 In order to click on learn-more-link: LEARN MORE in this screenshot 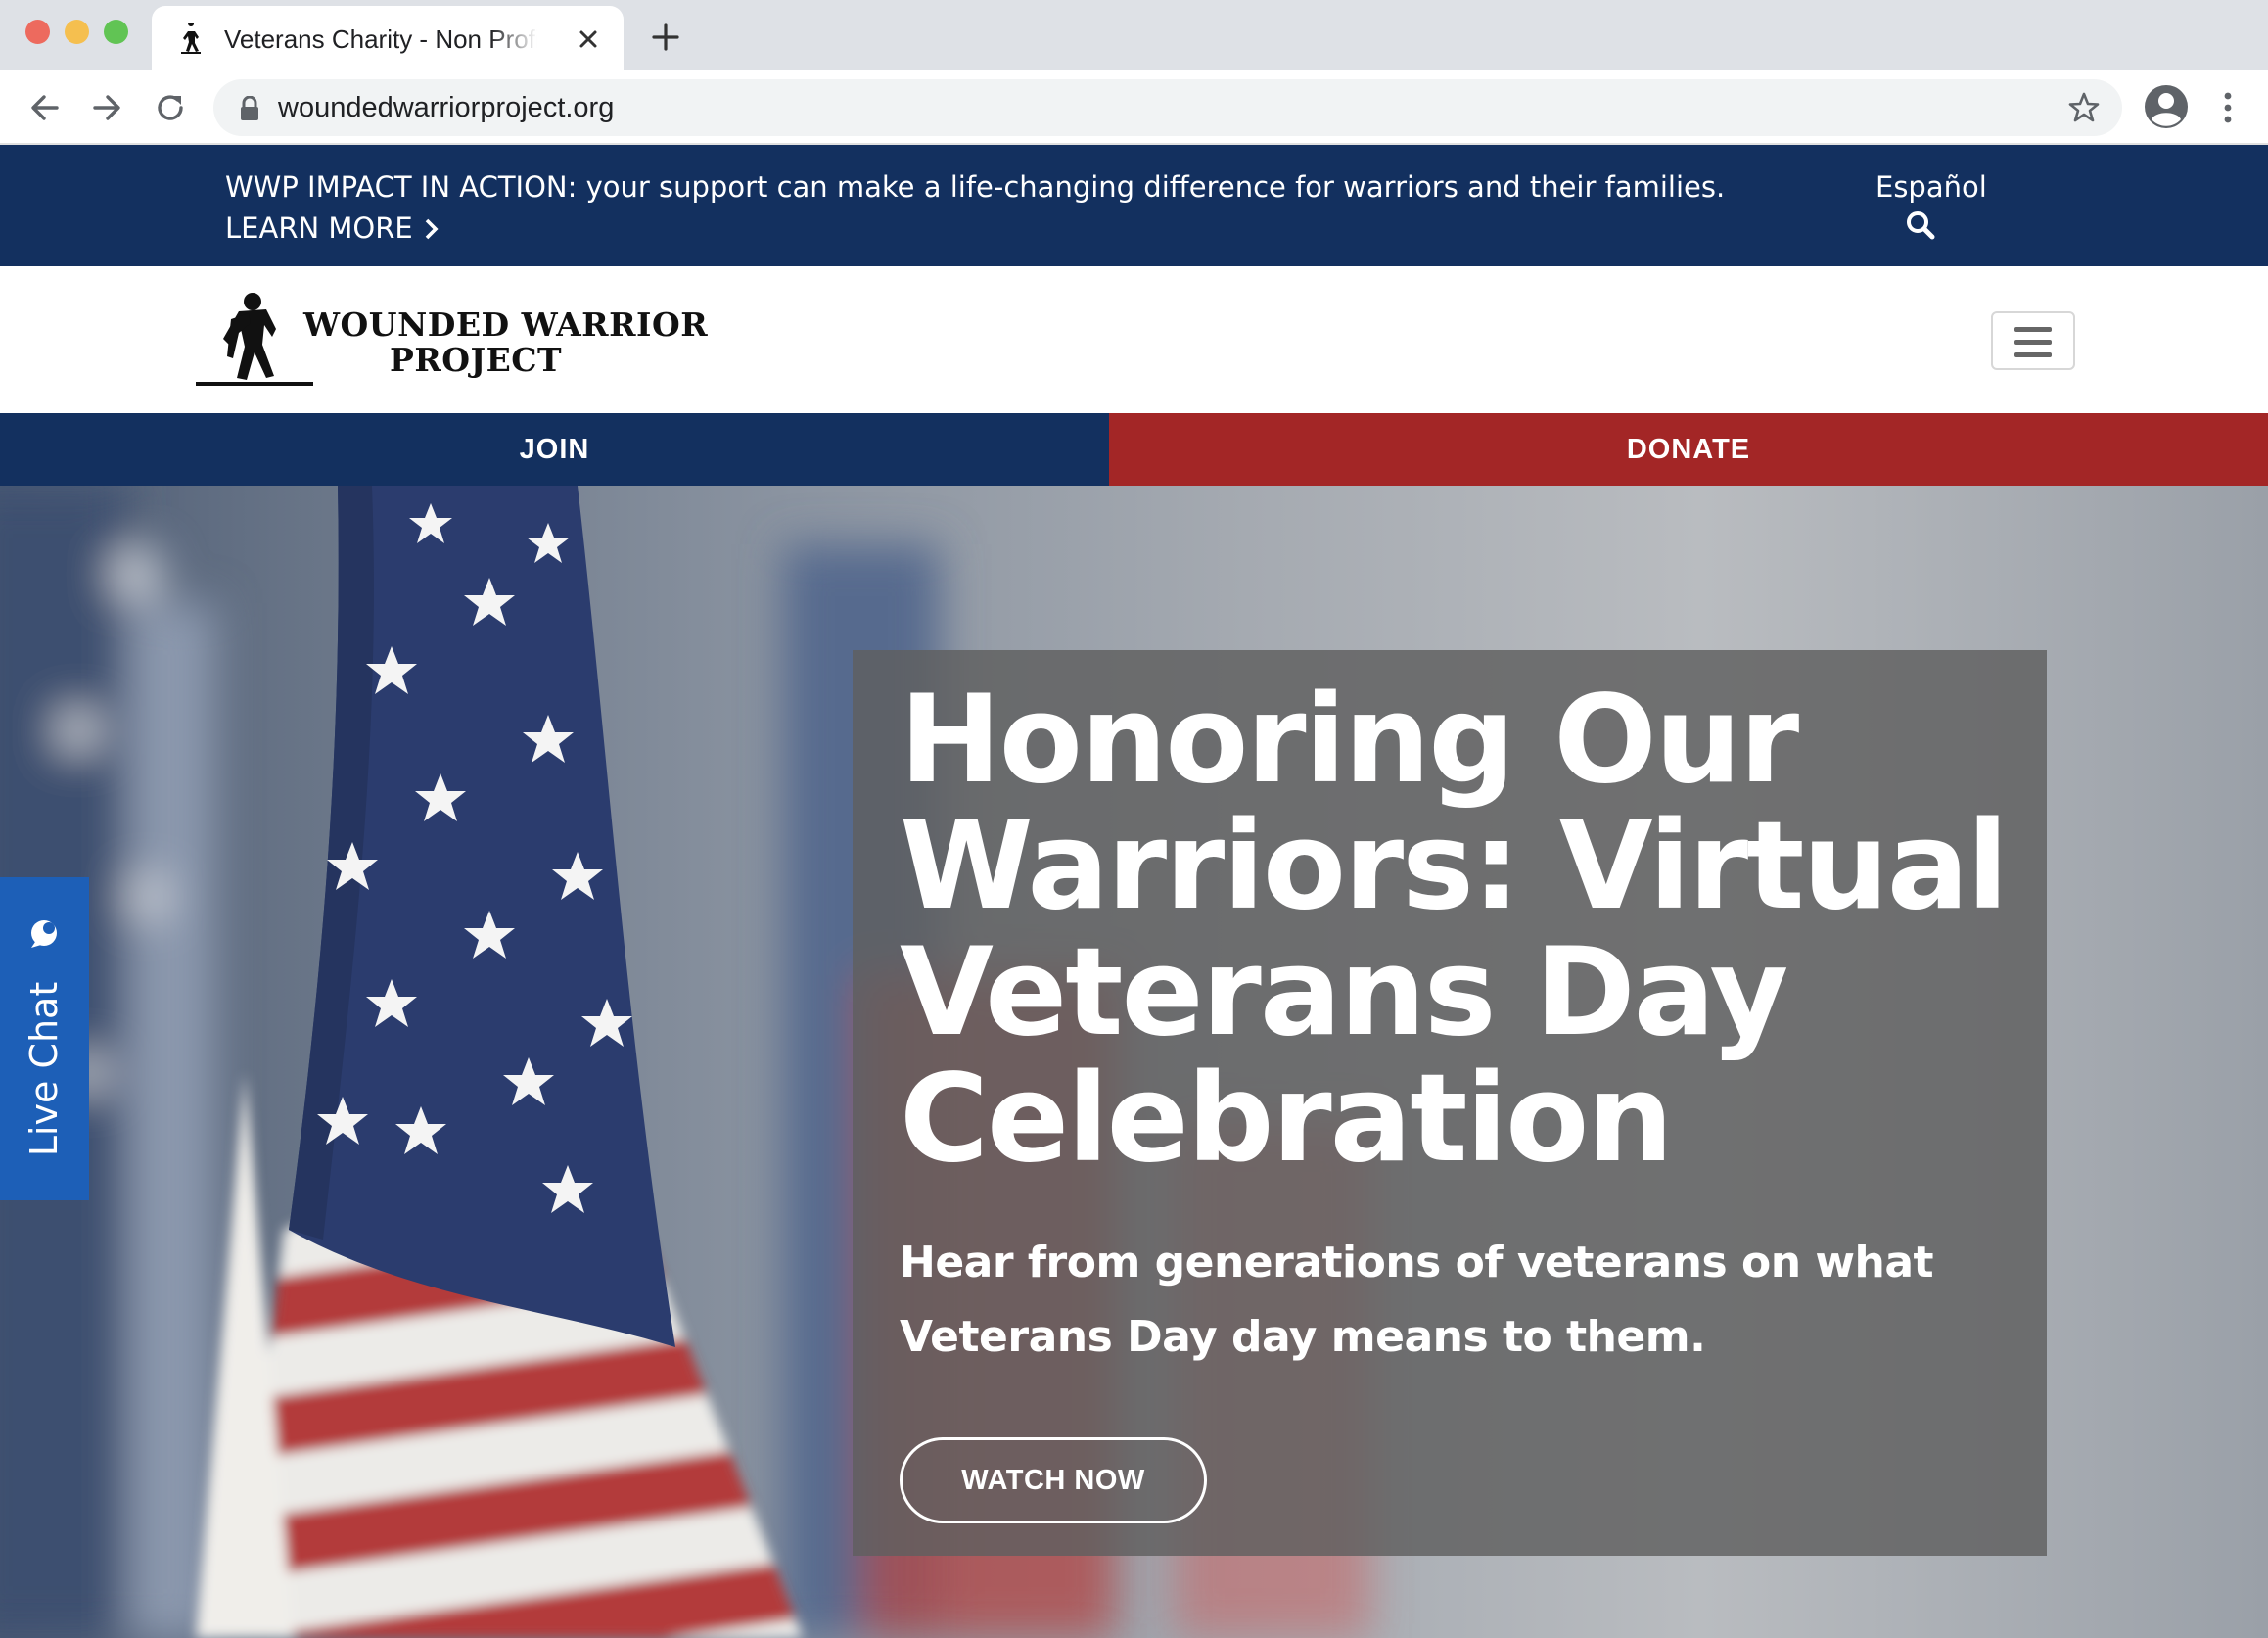, I will do `click(332, 228)`.